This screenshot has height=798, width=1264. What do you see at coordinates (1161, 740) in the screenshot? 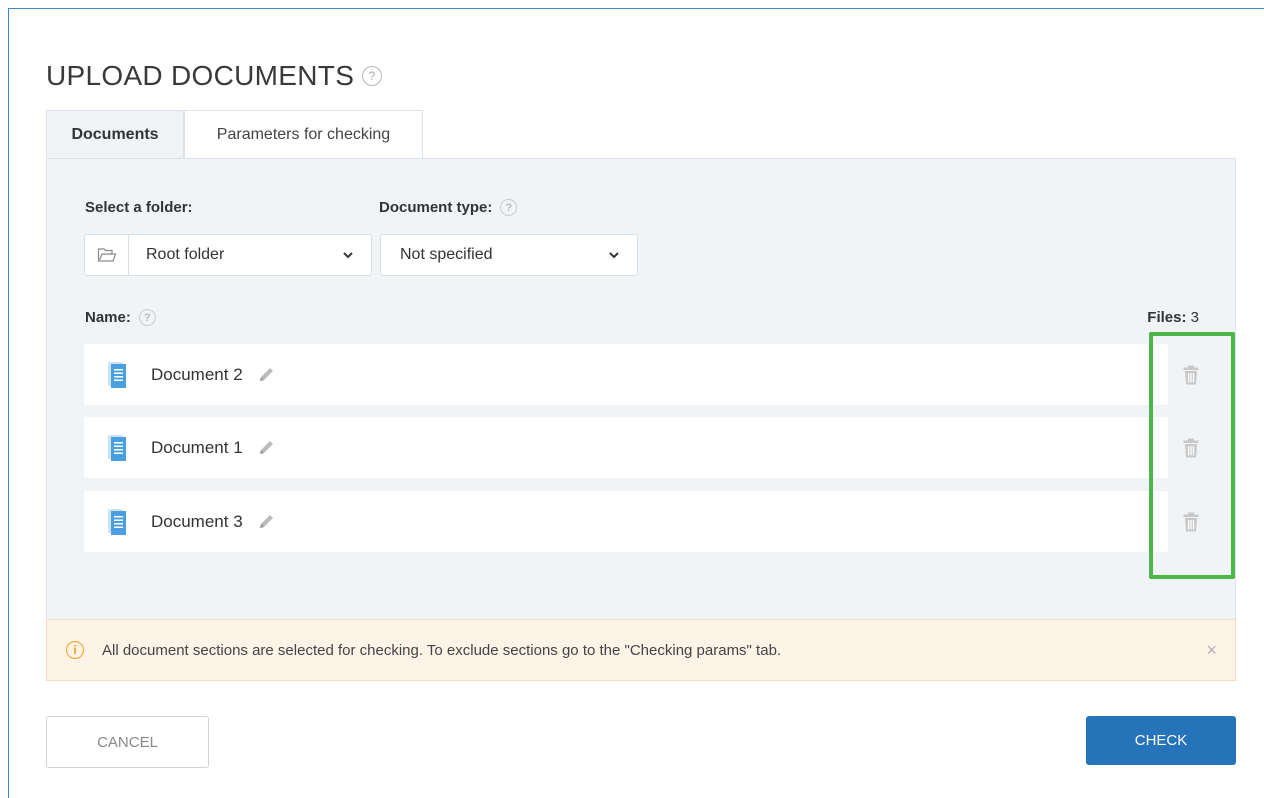
I see `check-button: CHECK` at bounding box center [1161, 740].